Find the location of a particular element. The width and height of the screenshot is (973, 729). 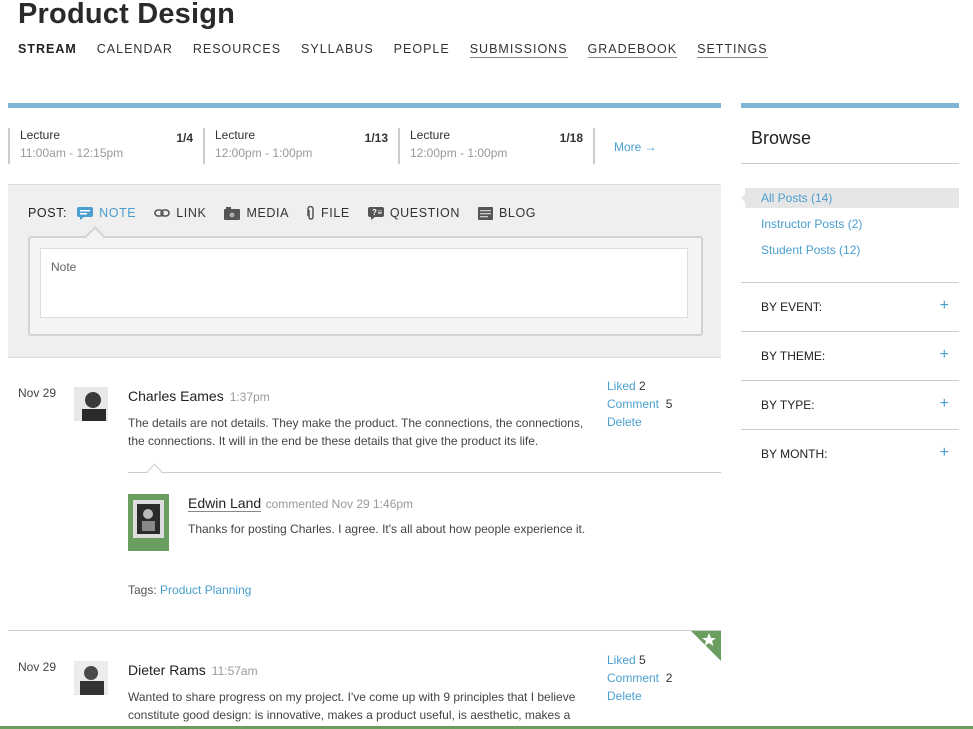

post-type-file: FILE is located at coordinates (328, 213).